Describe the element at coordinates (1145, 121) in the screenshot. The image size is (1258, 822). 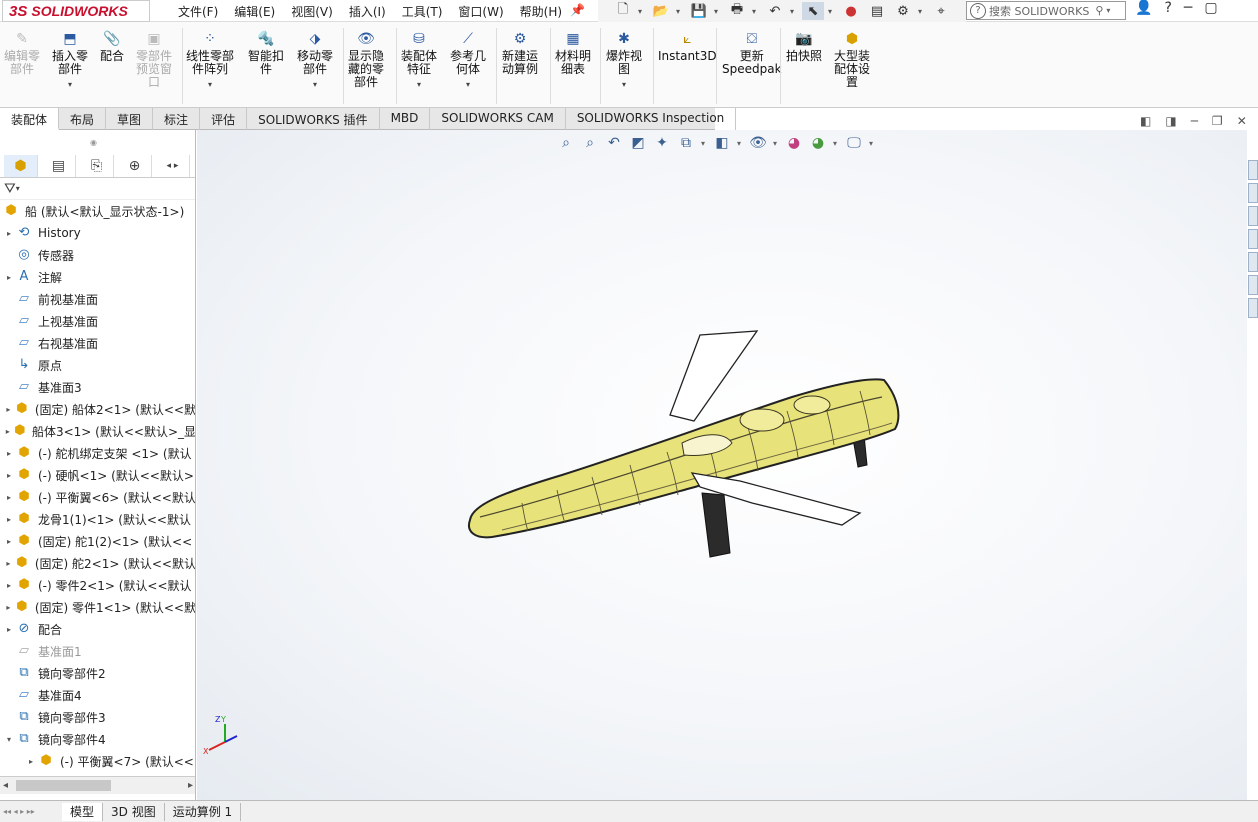
I see `tile-left-icon: ◧` at that location.